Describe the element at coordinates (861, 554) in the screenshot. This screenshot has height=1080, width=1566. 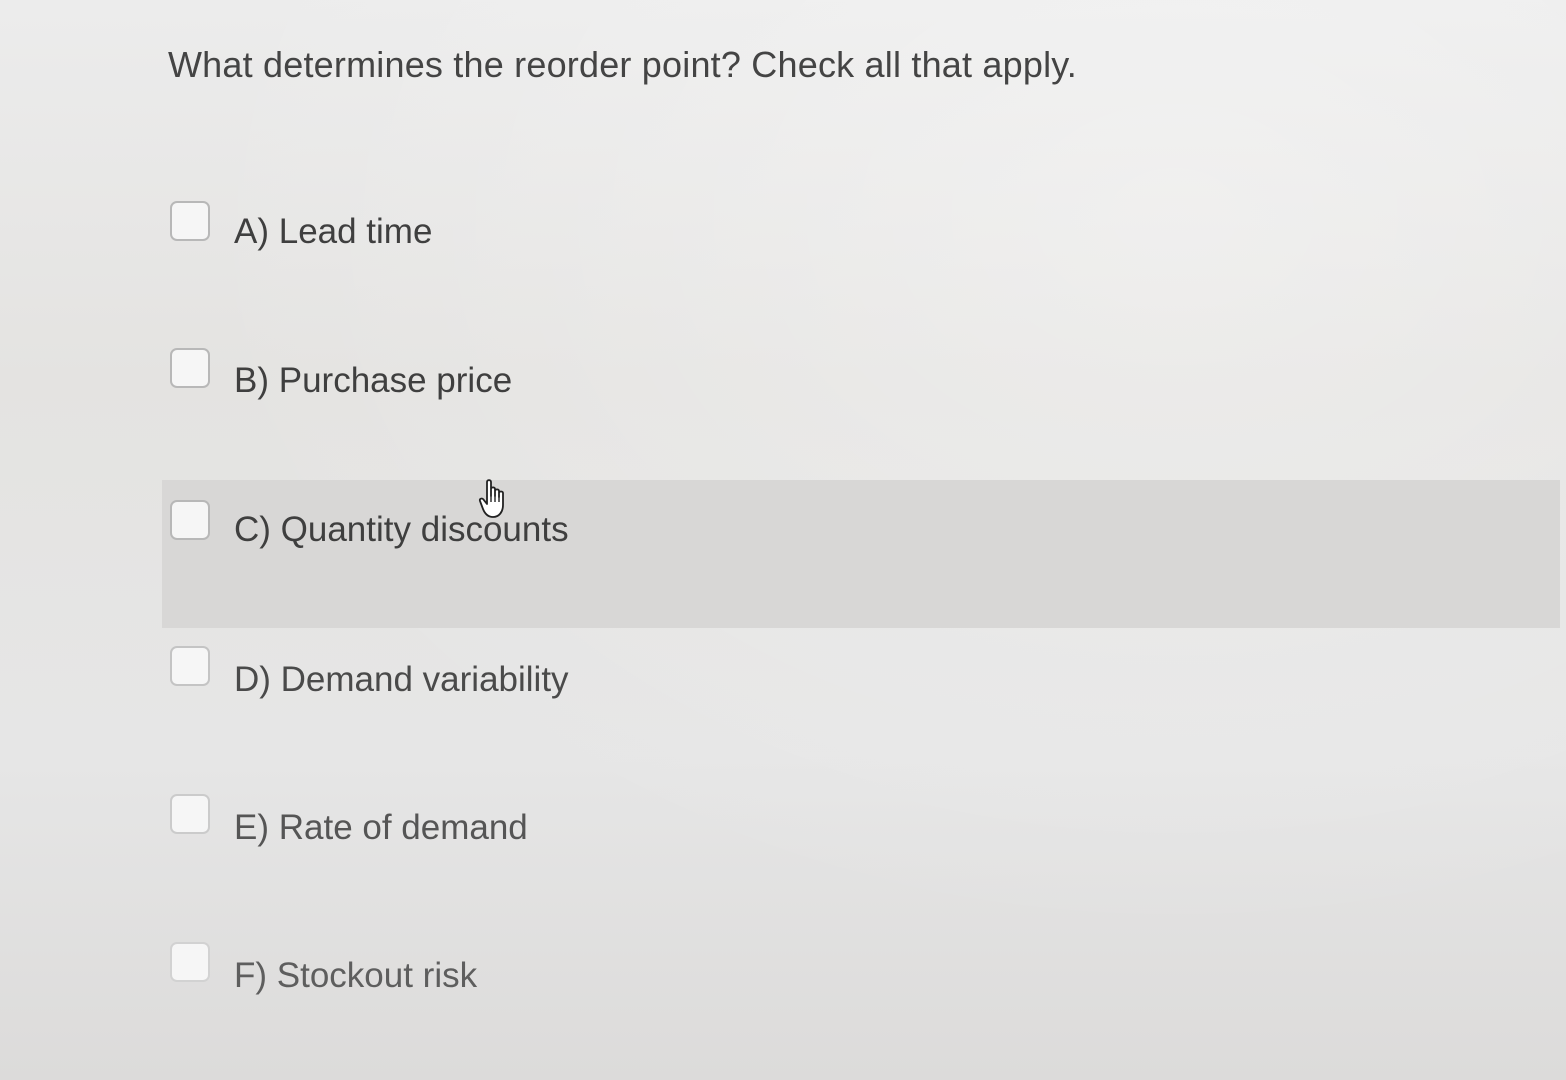
I see `option-c: C) Quantity discounts` at that location.